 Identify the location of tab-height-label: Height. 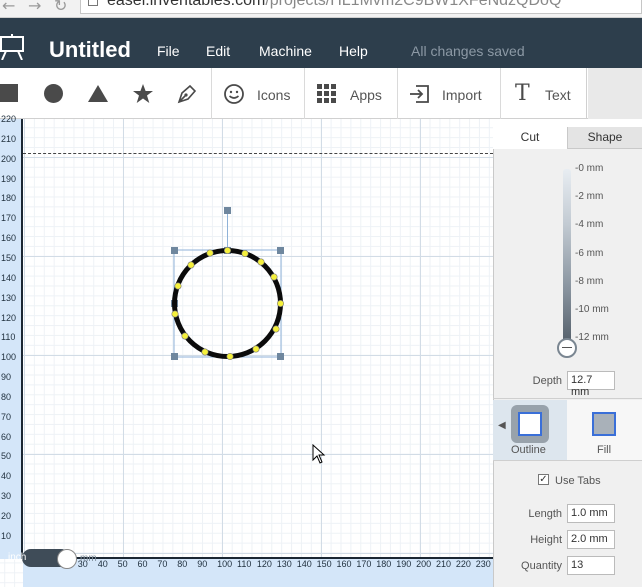
(546, 540).